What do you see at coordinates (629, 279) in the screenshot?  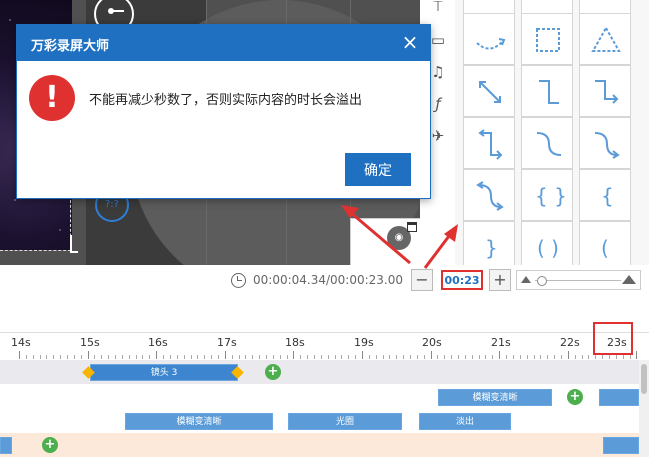 I see `zoom-in-icon` at bounding box center [629, 279].